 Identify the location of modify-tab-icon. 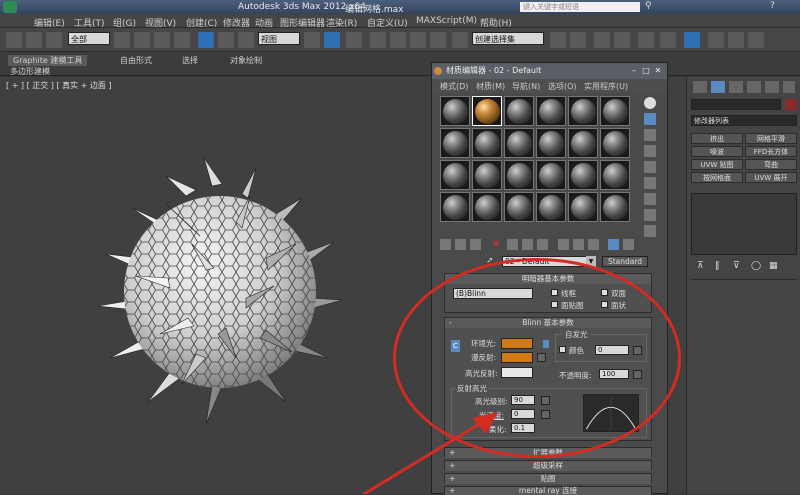
(718, 87).